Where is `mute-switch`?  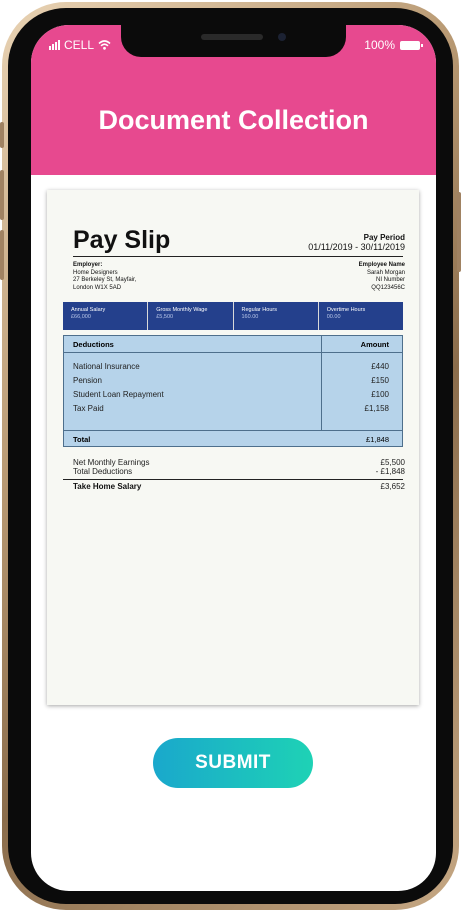
mute-switch is located at coordinates (2, 135).